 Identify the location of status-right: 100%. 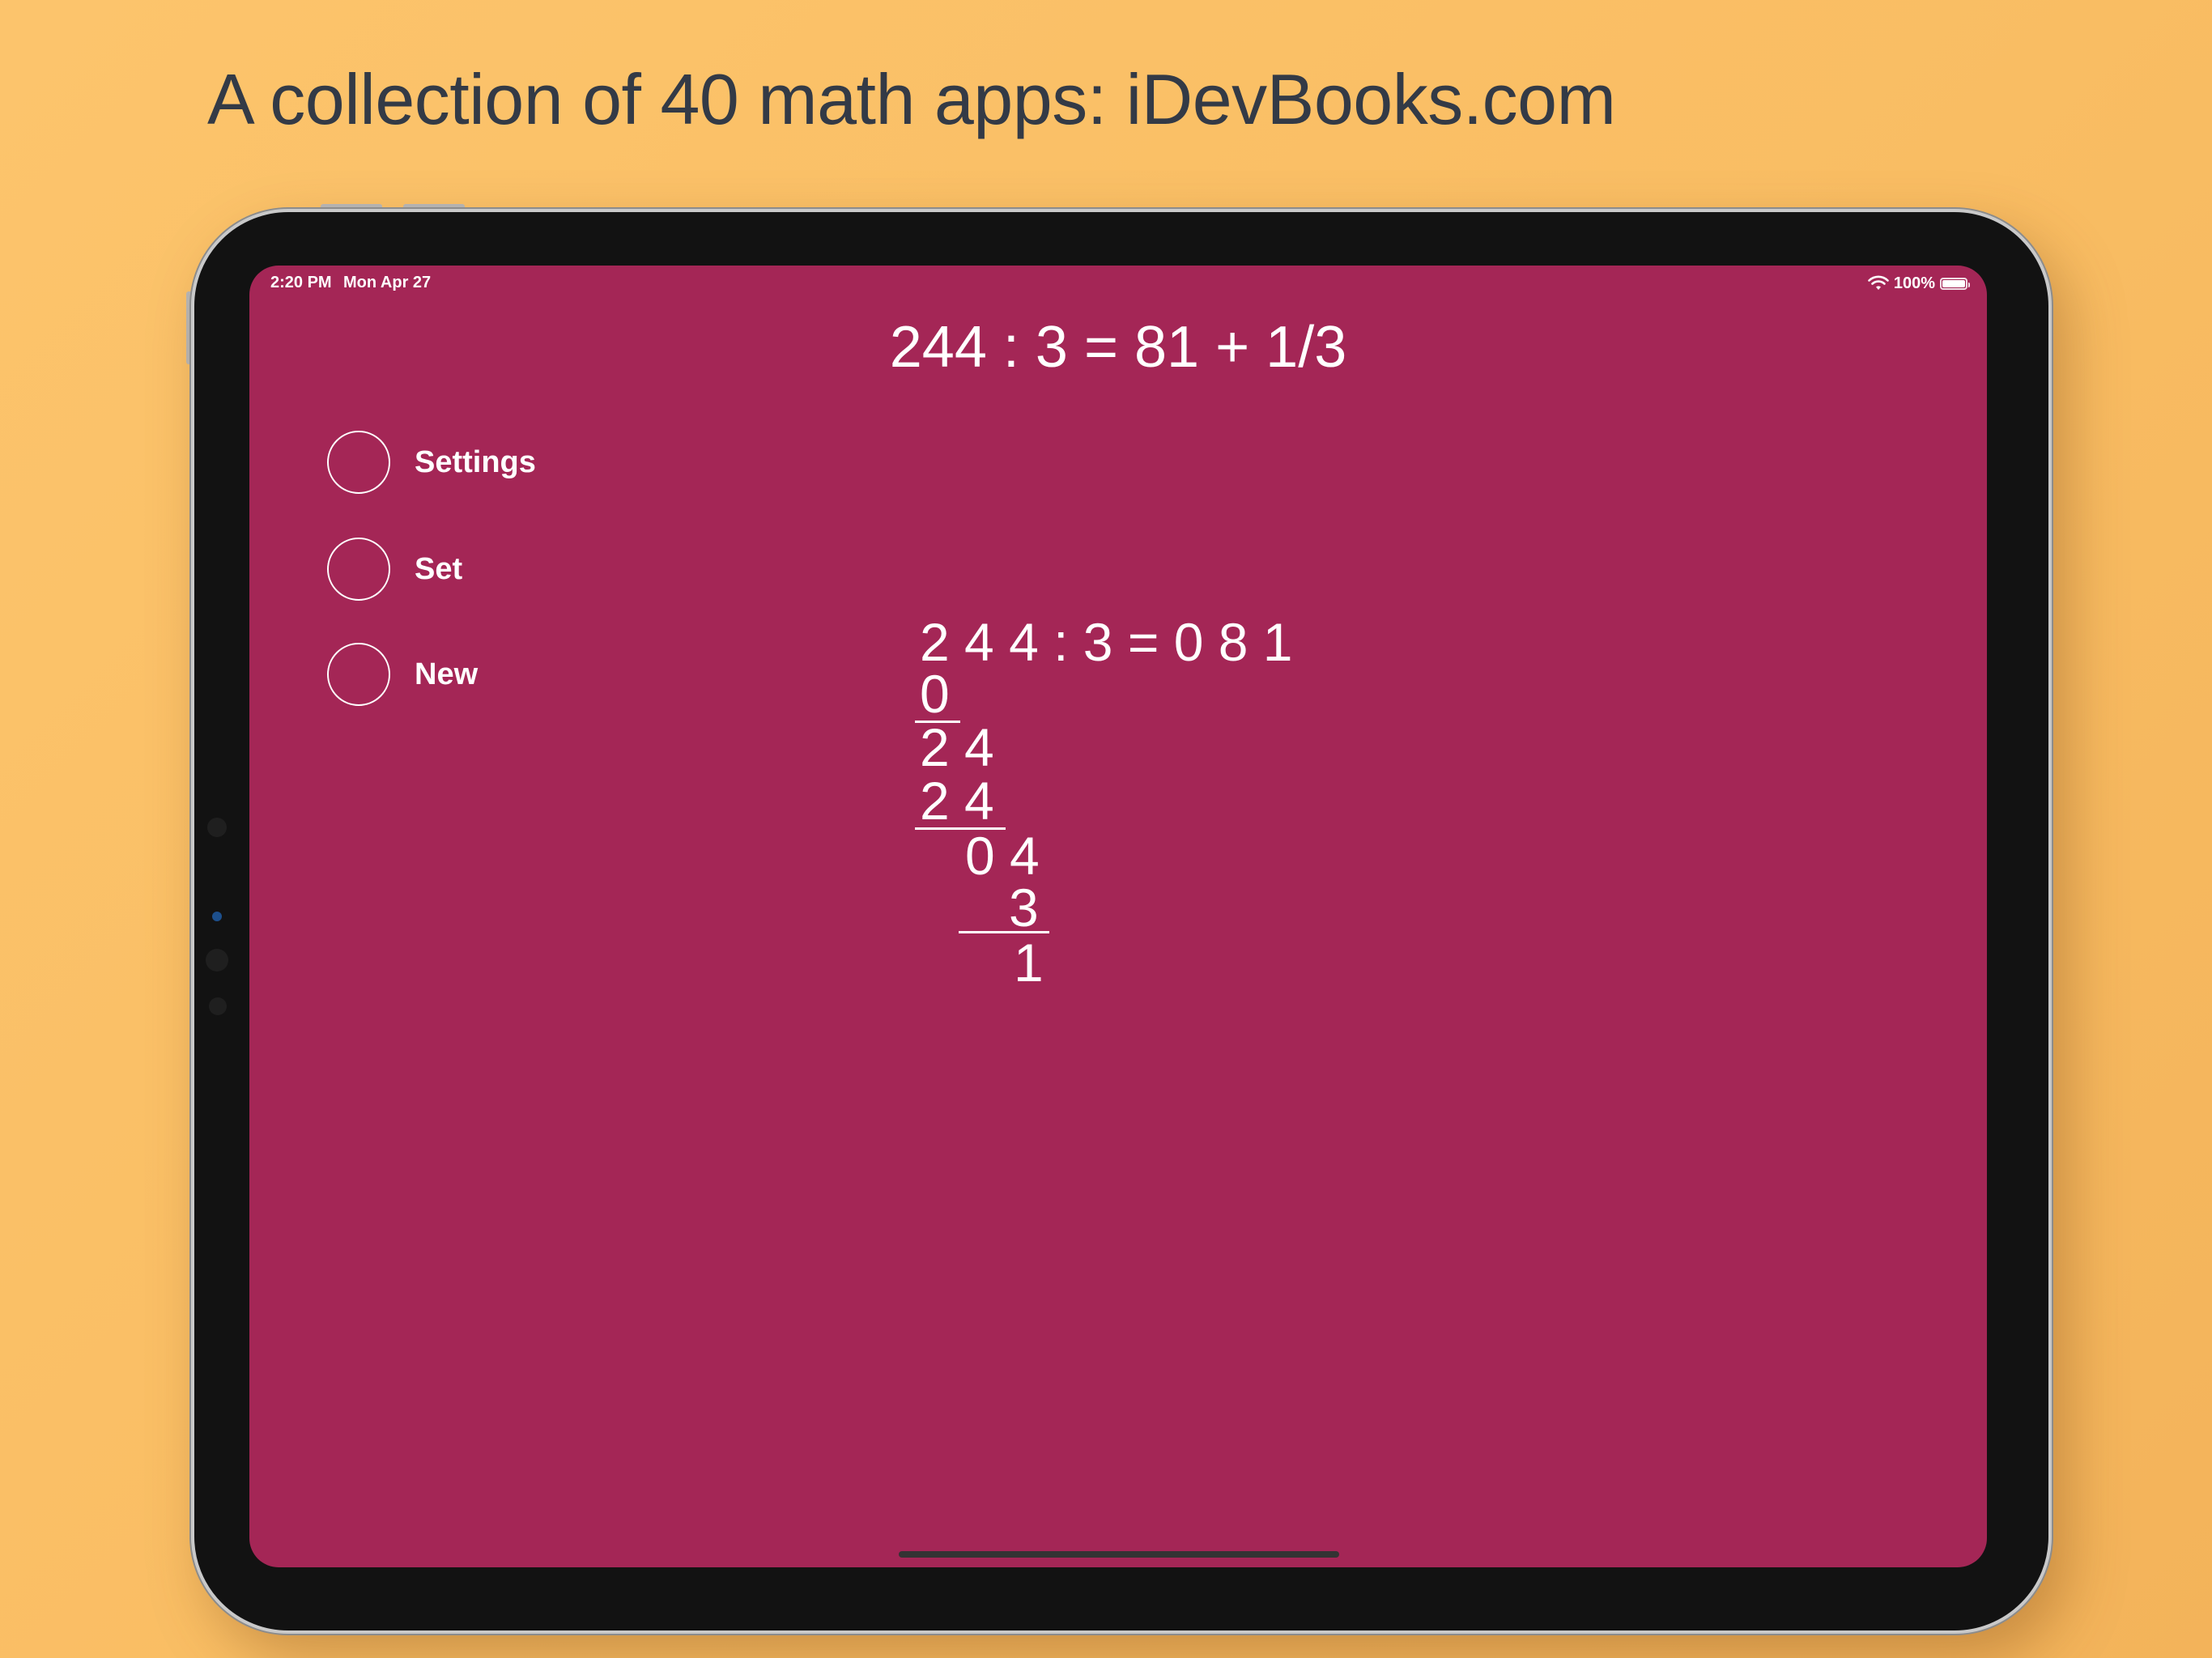
(1919, 283).